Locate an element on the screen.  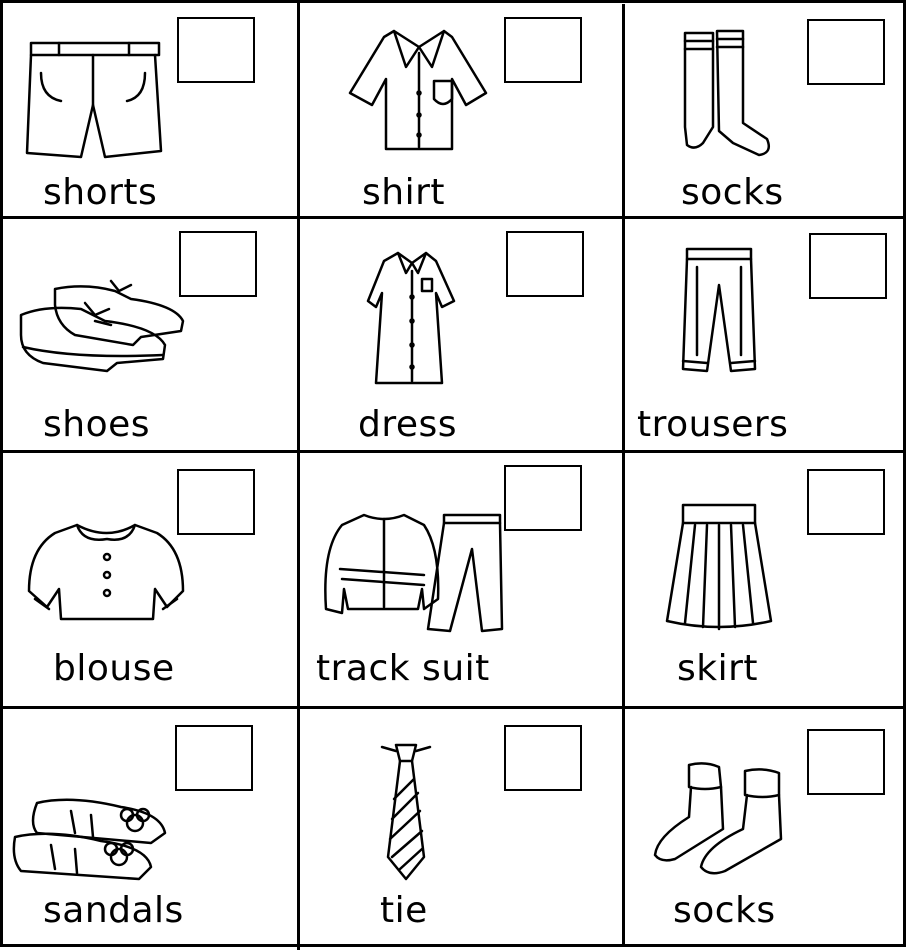
checkbox-skirt is located at coordinates (846, 502).